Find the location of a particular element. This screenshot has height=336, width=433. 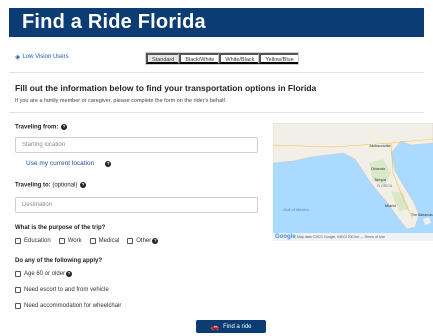

from-input is located at coordinates (136, 145).